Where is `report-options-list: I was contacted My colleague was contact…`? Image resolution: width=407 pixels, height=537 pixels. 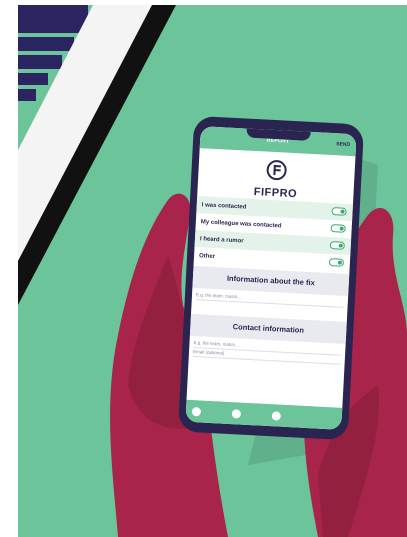 report-options-list: I was contacted My colleague was contact… is located at coordinates (273, 234).